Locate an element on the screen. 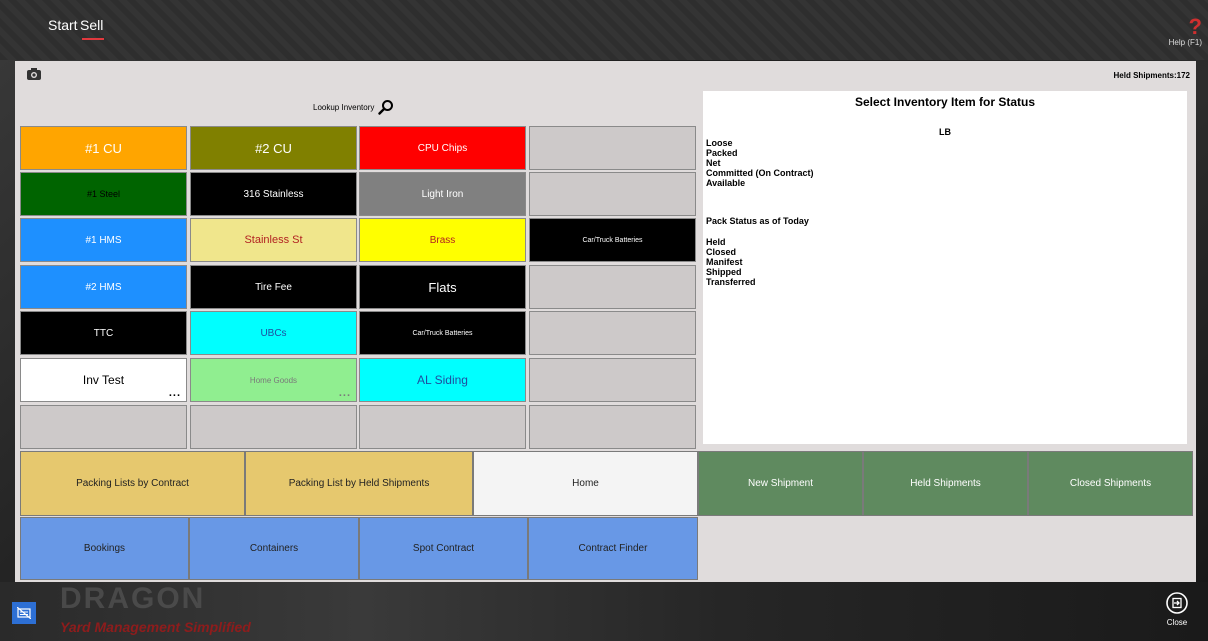  keyboard-off-icon is located at coordinates (24, 613).